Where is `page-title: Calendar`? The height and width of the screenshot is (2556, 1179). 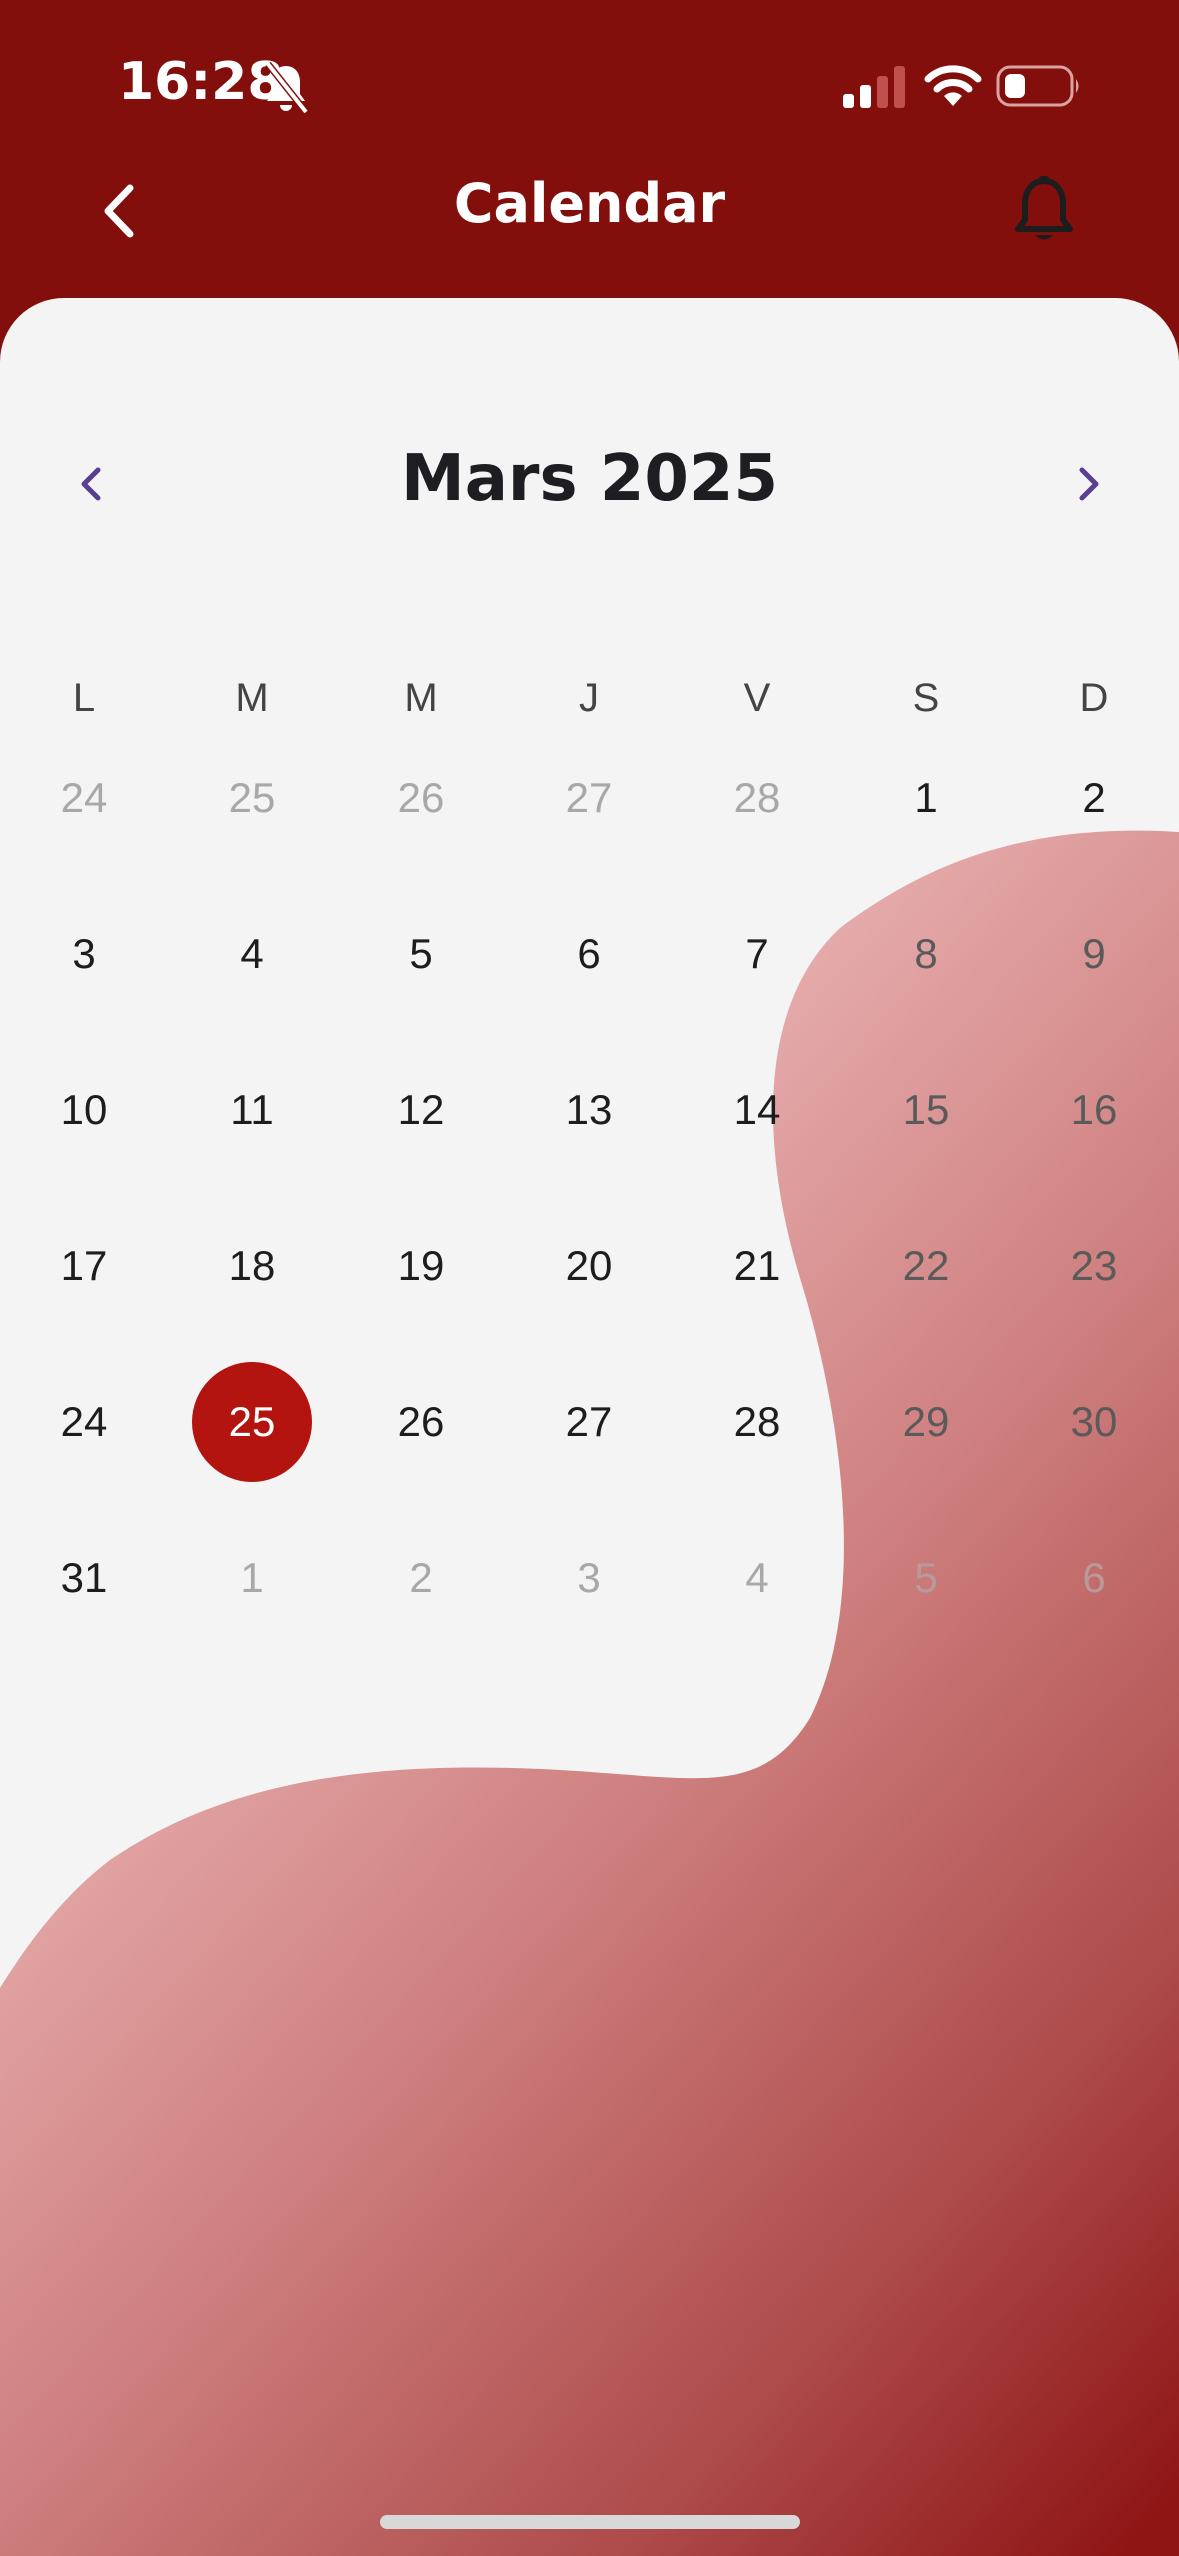 page-title: Calendar is located at coordinates (589, 203).